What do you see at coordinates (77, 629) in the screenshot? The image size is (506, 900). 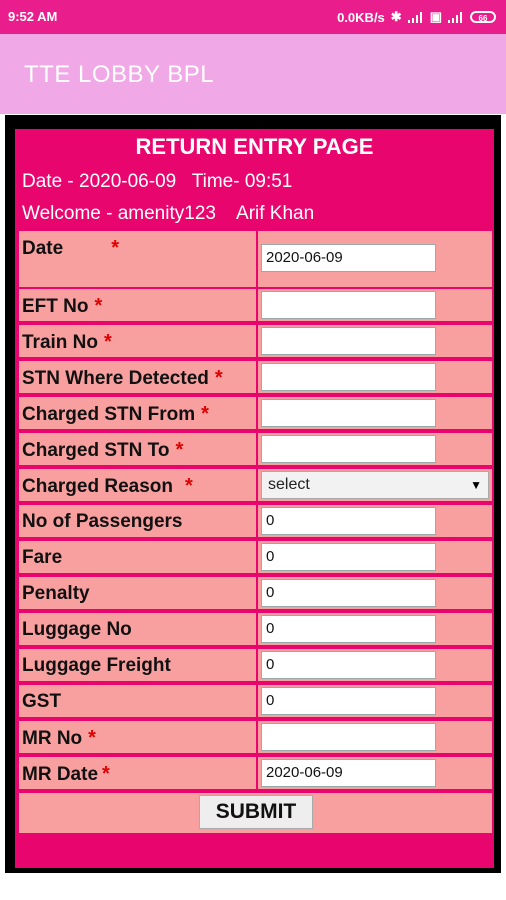 I see `luggage-no-label: Luggage No` at bounding box center [77, 629].